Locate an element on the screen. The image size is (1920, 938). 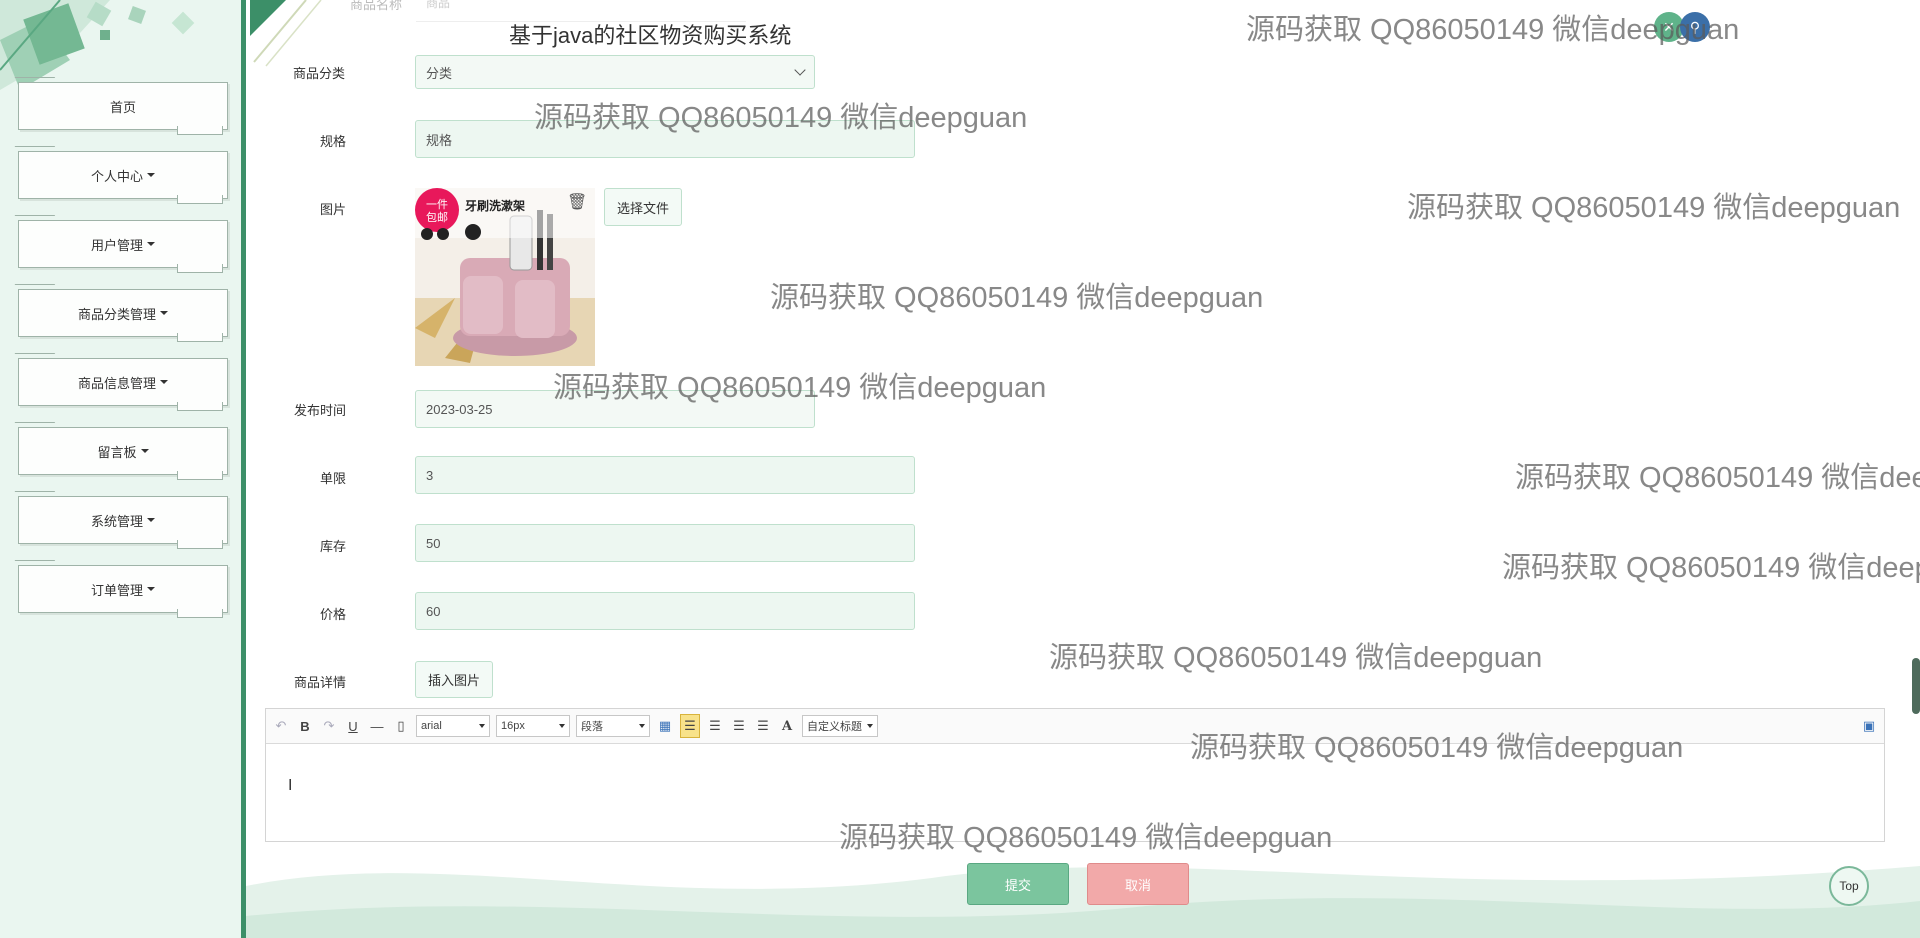
font-size-value: 16px is located at coordinates (513, 726).